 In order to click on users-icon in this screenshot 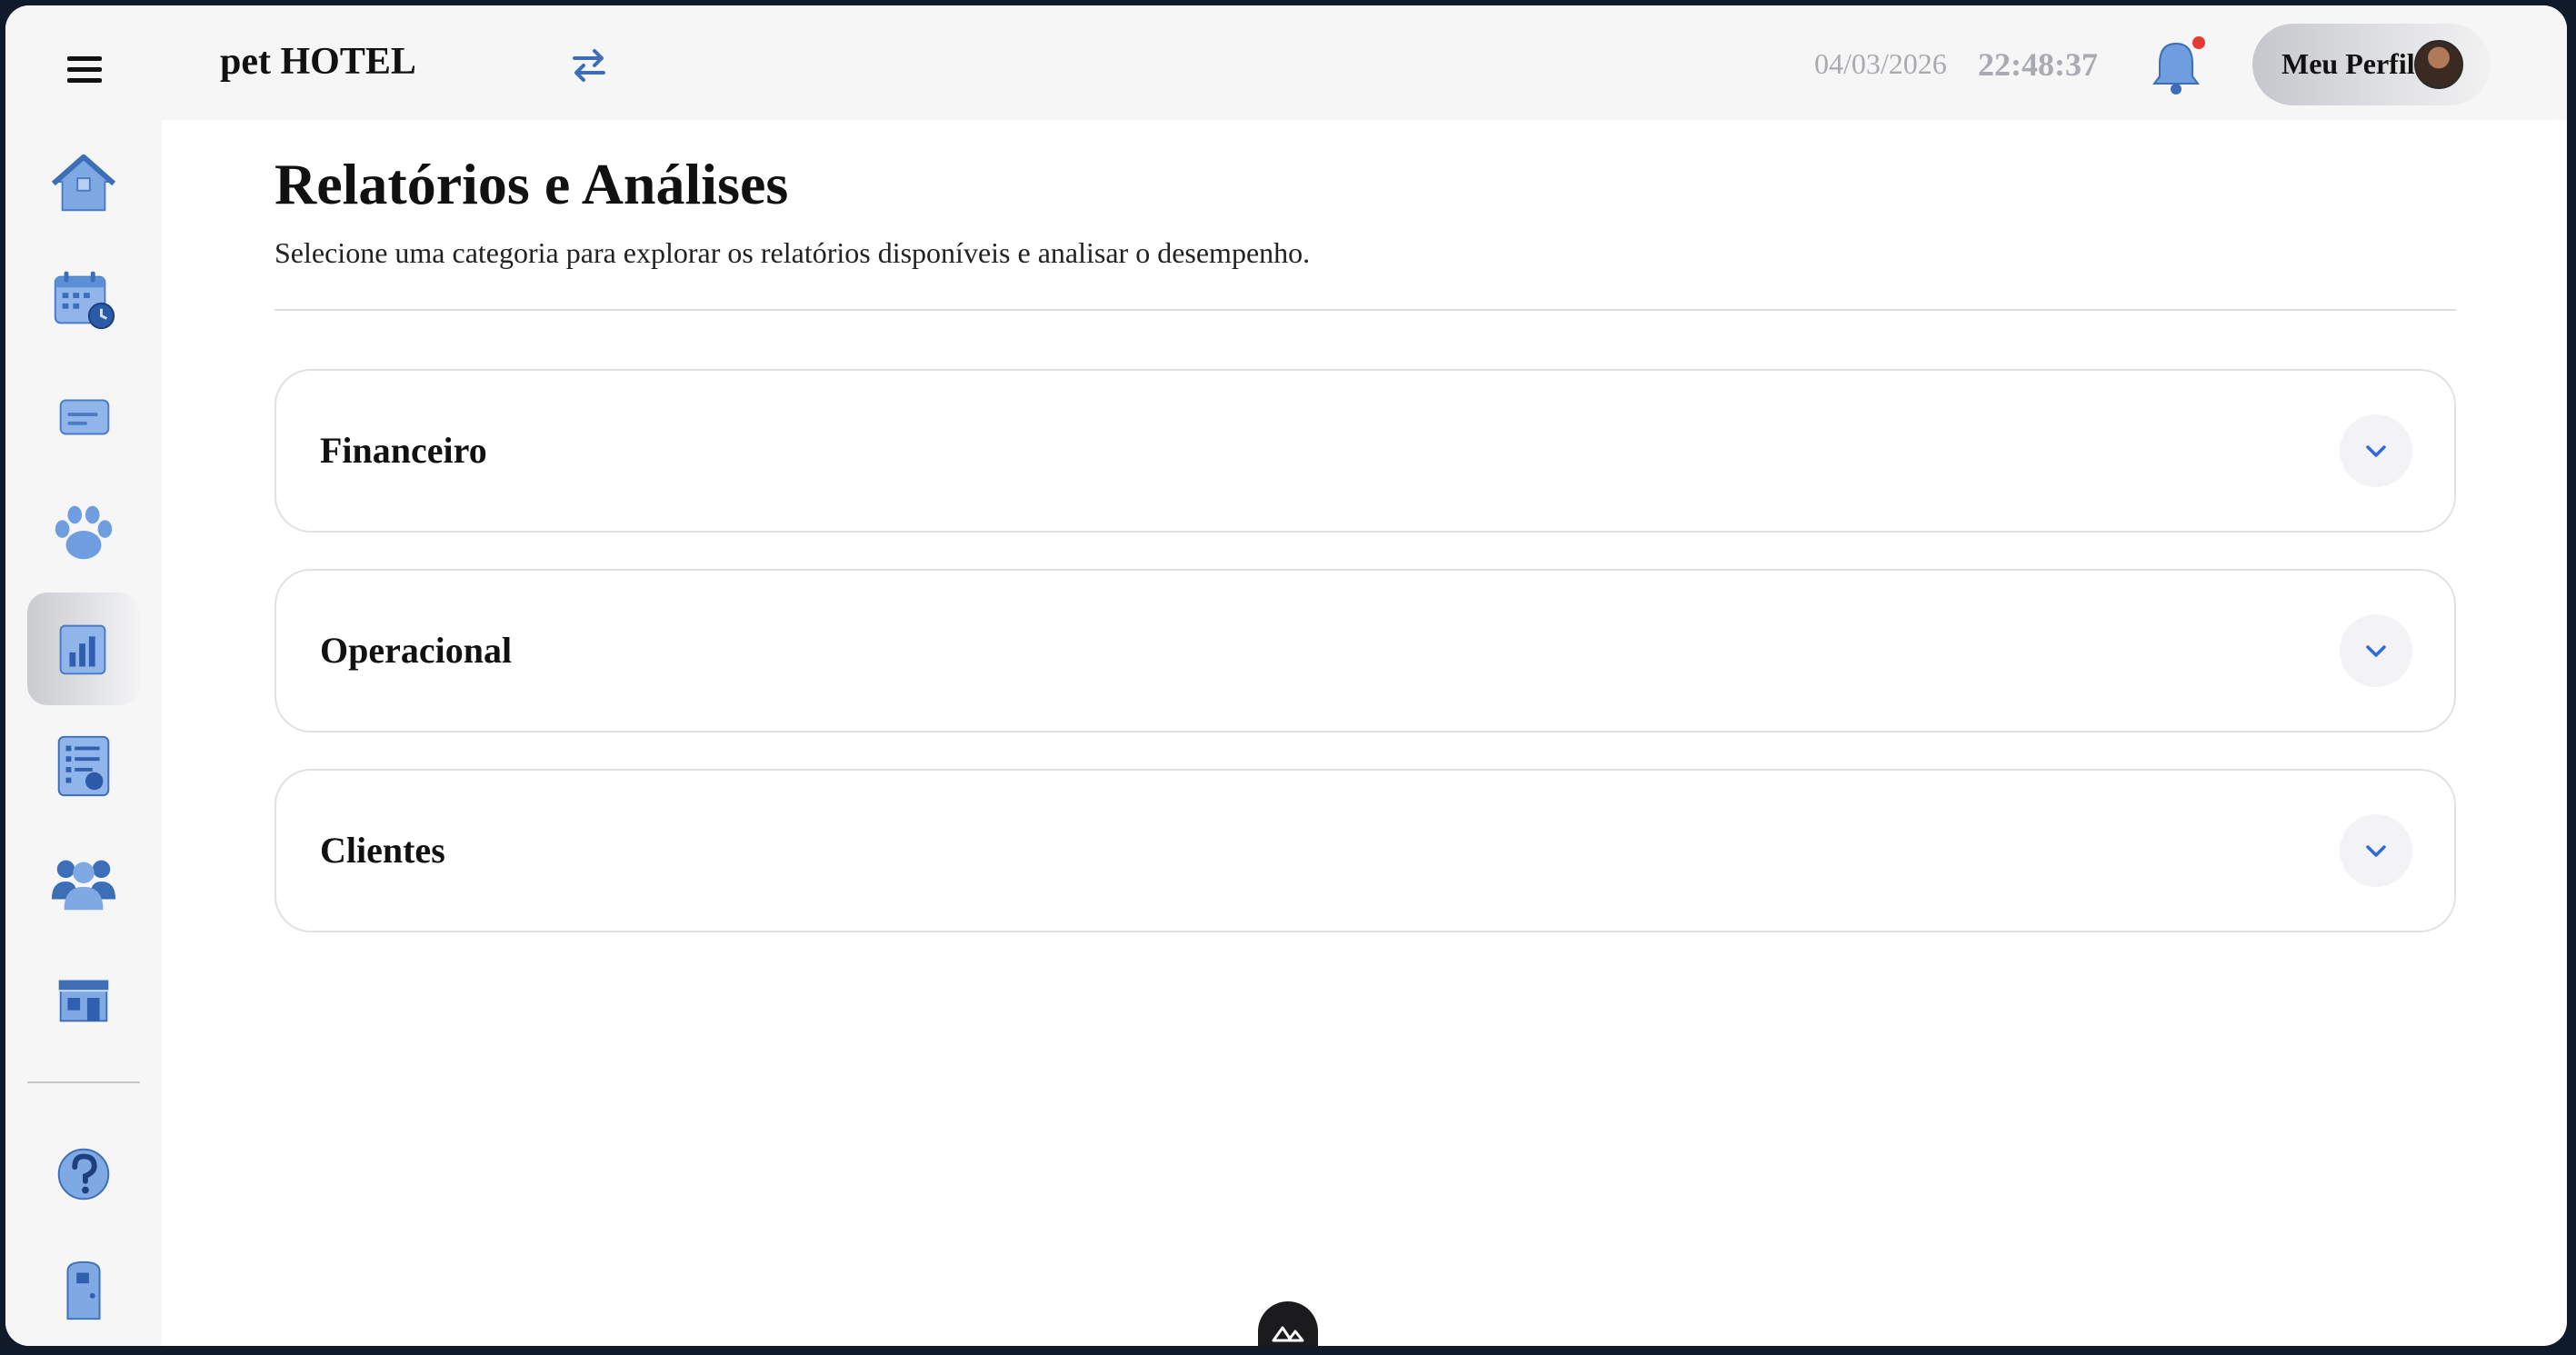, I will do `click(83, 886)`.